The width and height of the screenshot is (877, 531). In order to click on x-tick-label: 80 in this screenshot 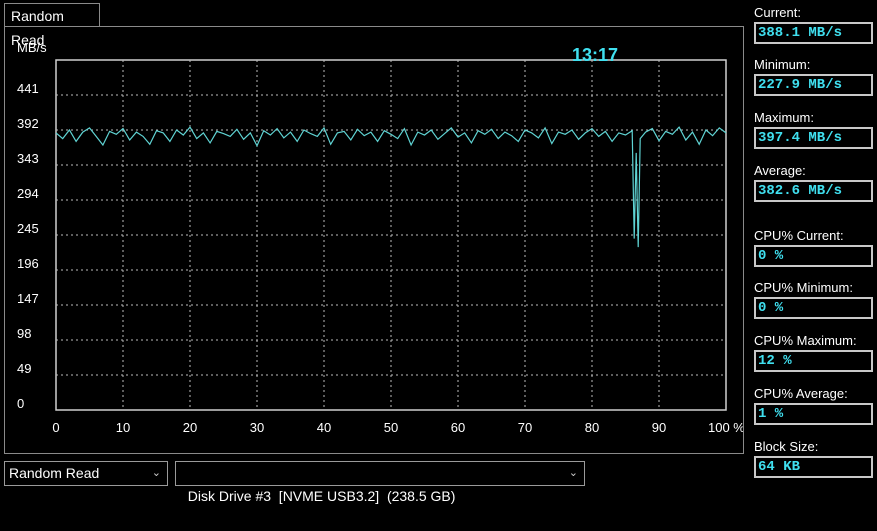, I will do `click(592, 427)`.